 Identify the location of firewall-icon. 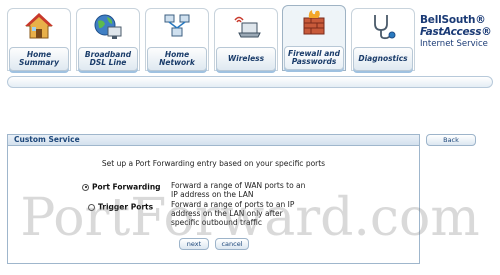
(314, 22).